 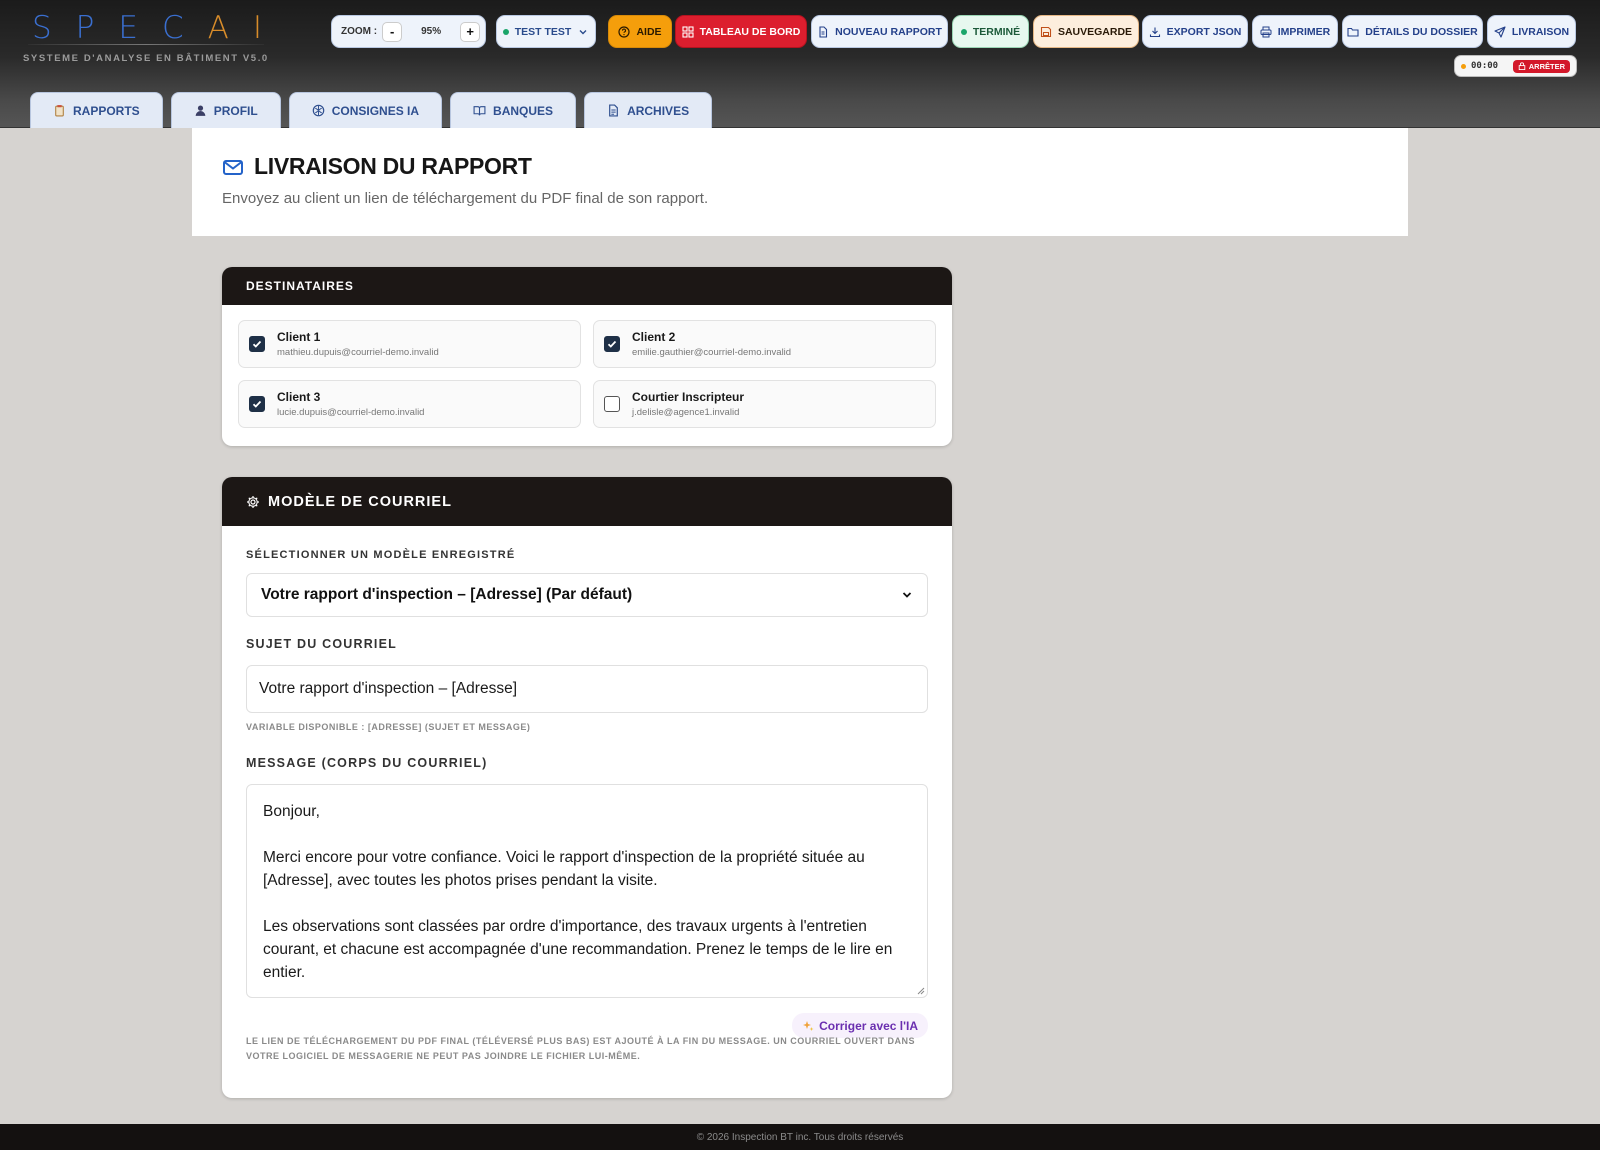 What do you see at coordinates (543, 31) in the screenshot?
I see `user-name: TEST TEST` at bounding box center [543, 31].